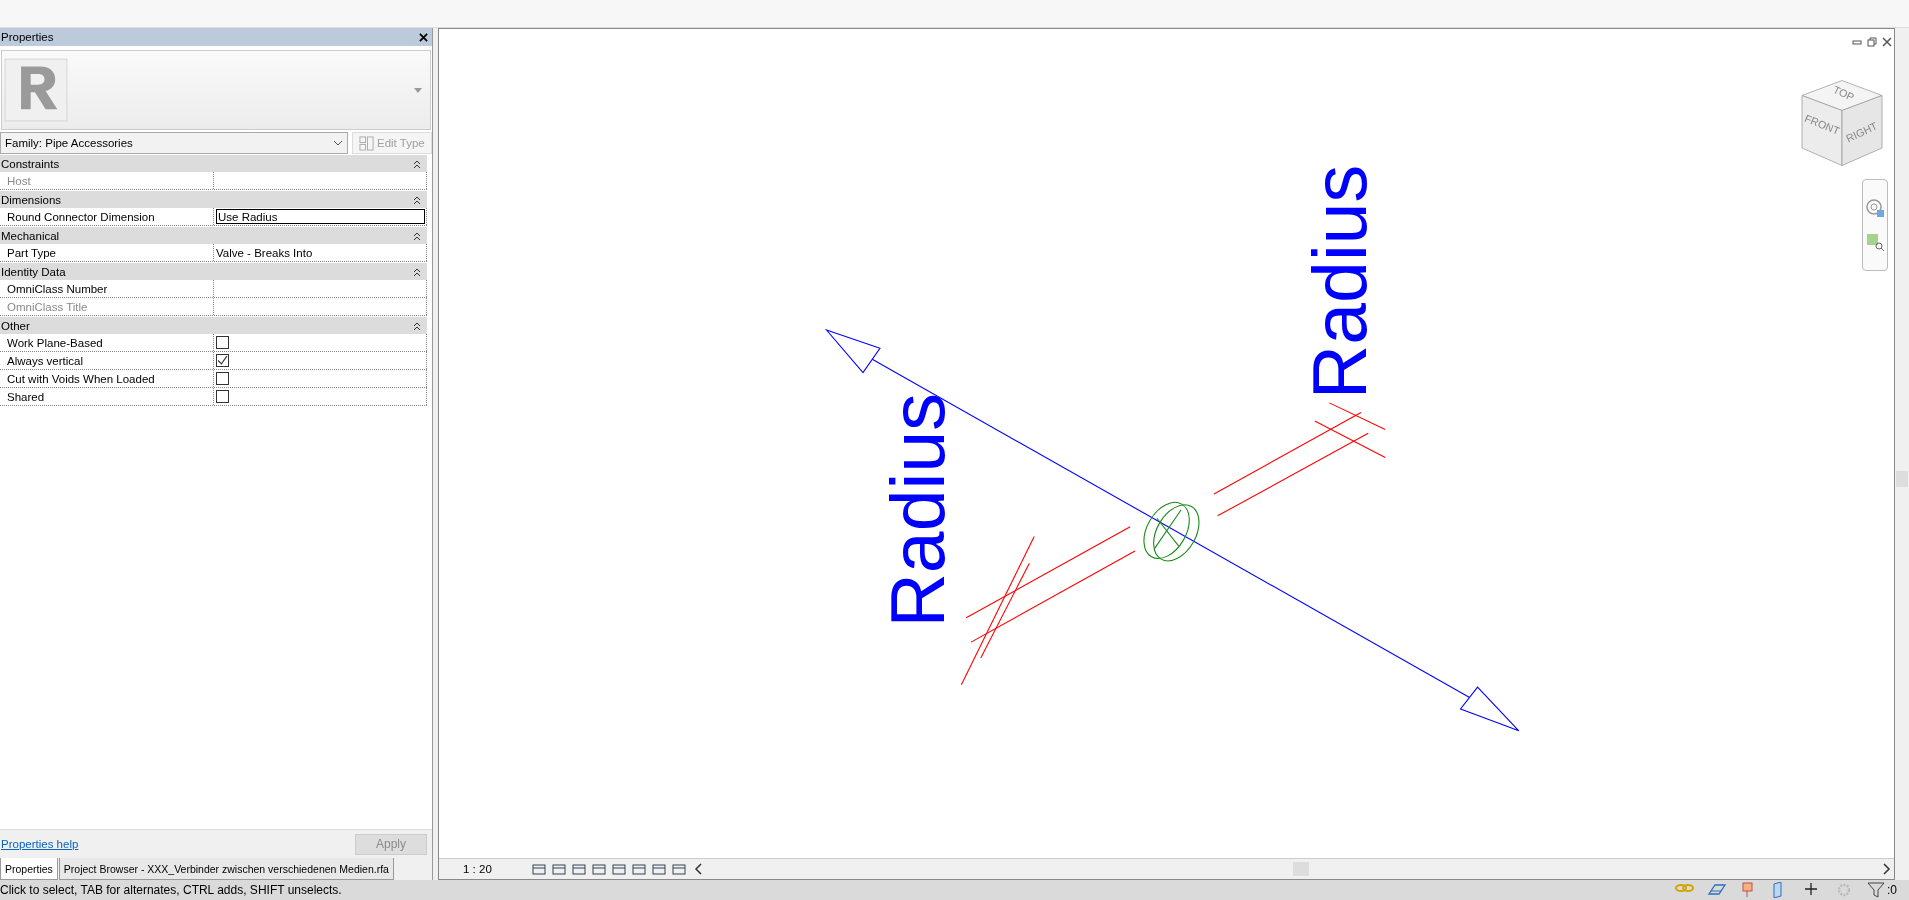 The width and height of the screenshot is (1909, 900). Describe the element at coordinates (30, 235) in the screenshot. I see `group-title: Mechanical` at that location.